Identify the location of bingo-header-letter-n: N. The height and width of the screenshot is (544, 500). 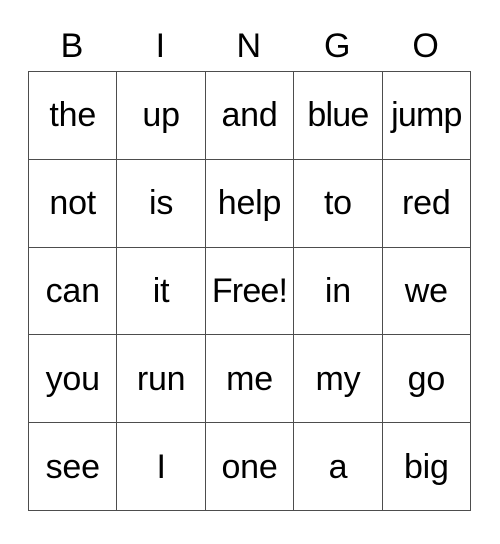
(249, 45).